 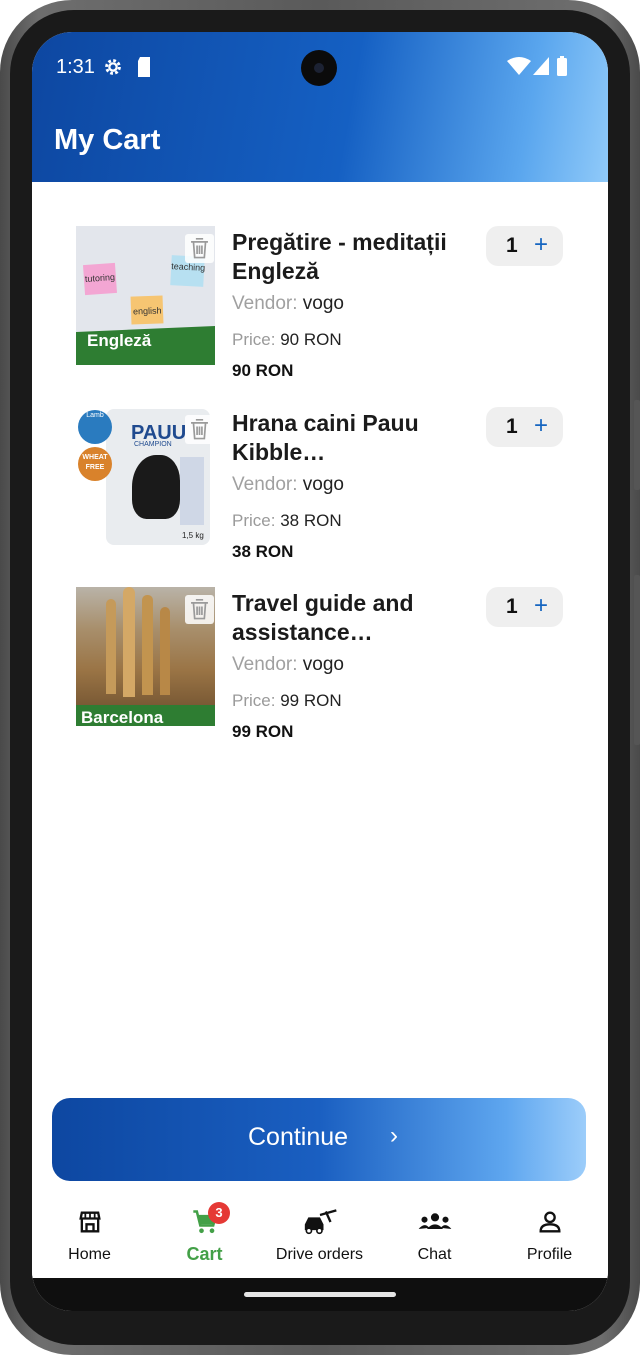 I want to click on power-button, so click(x=637, y=660).